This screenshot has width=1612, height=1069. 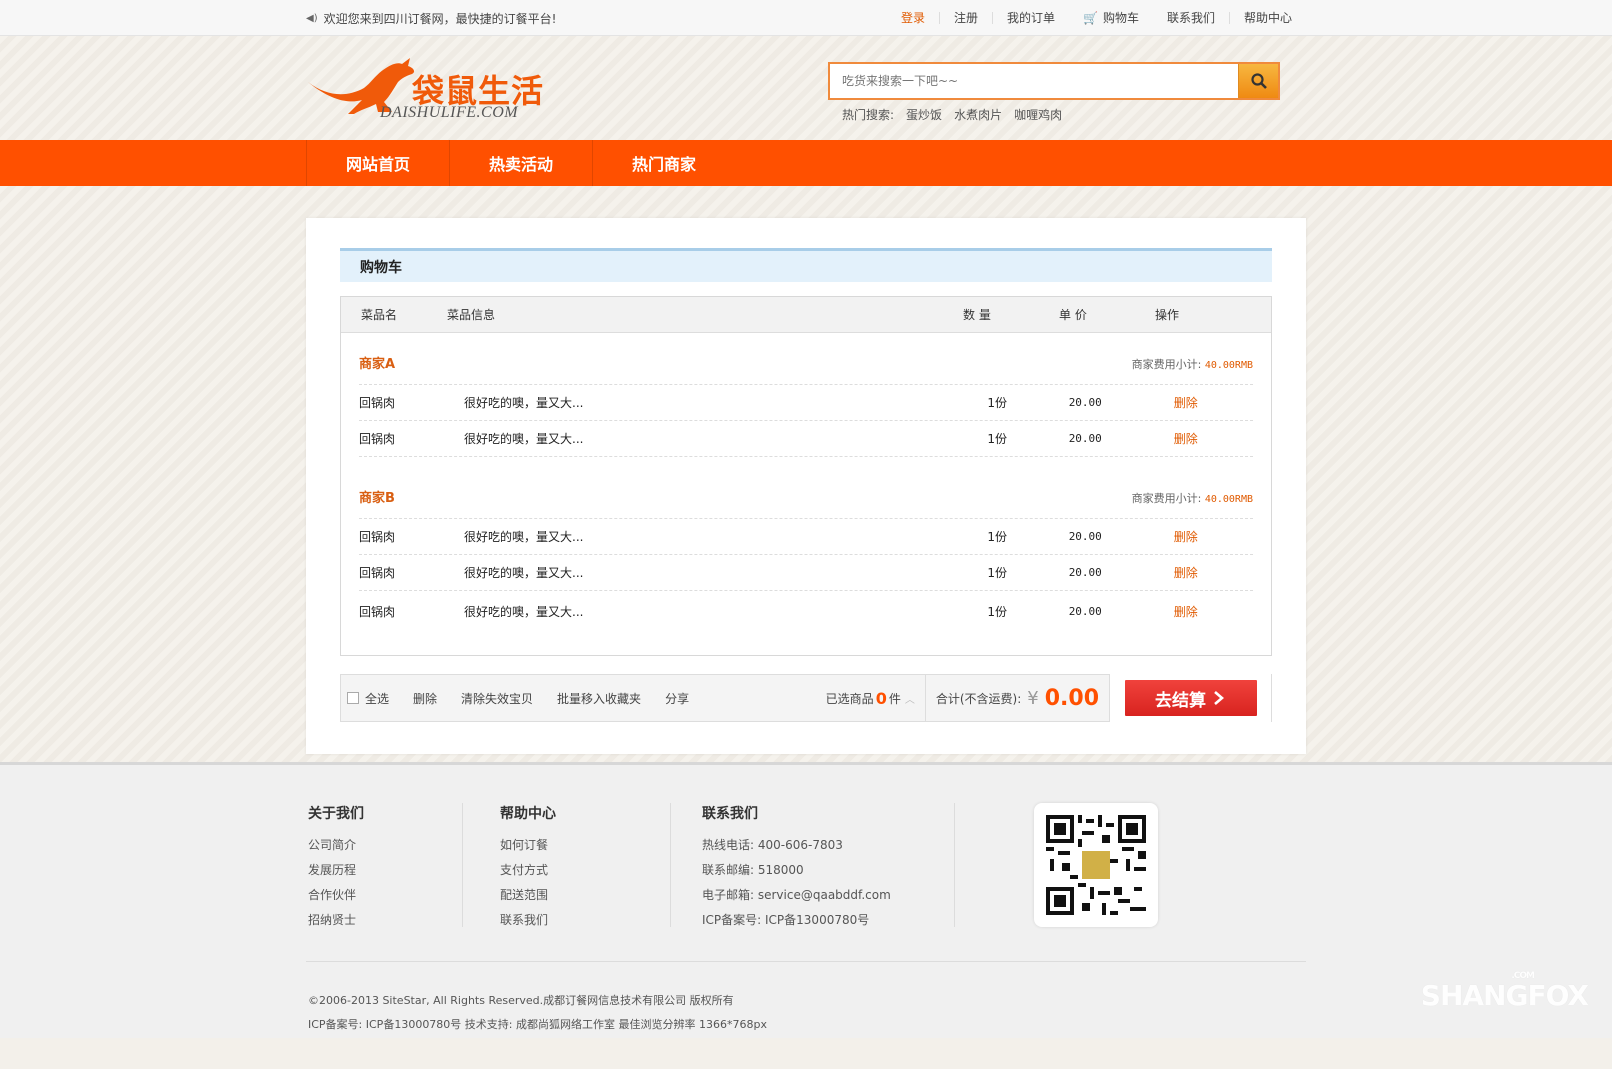 I want to click on logo-english: DAISHULIFE.COM, so click(x=449, y=112).